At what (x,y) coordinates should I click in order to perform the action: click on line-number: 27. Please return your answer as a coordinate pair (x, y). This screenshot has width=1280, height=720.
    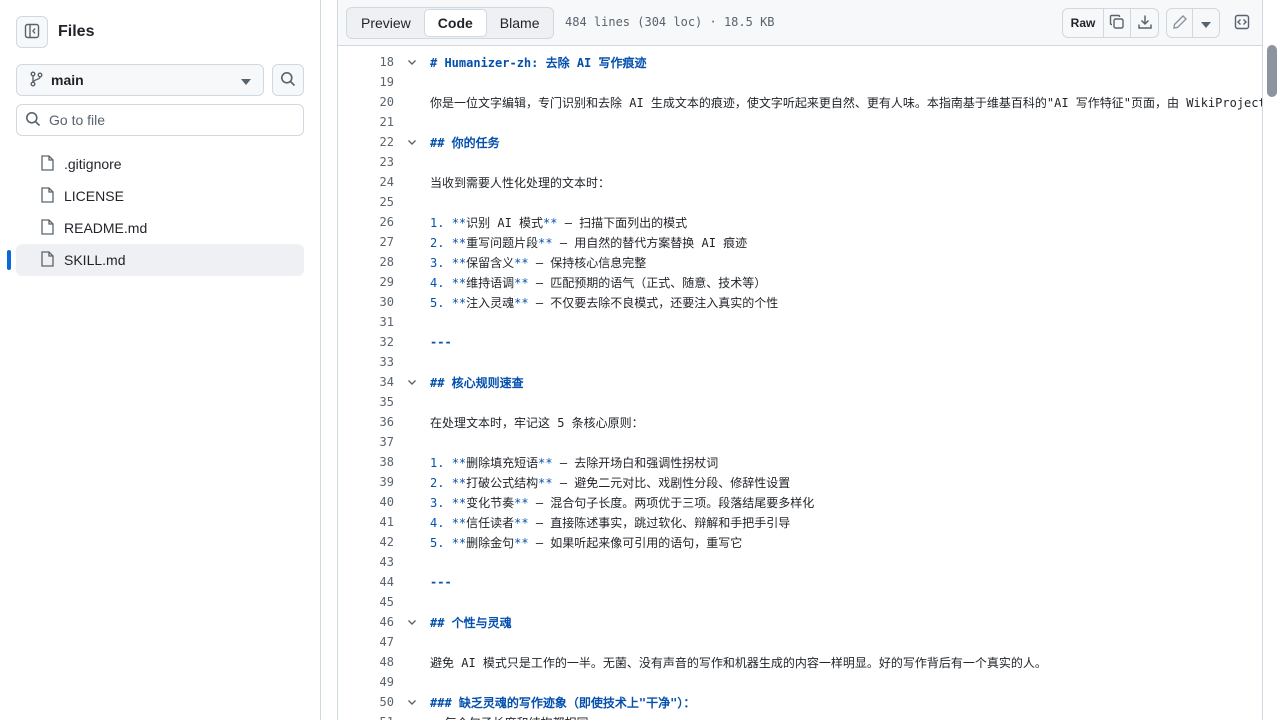
    Looking at the image, I should click on (366, 242).